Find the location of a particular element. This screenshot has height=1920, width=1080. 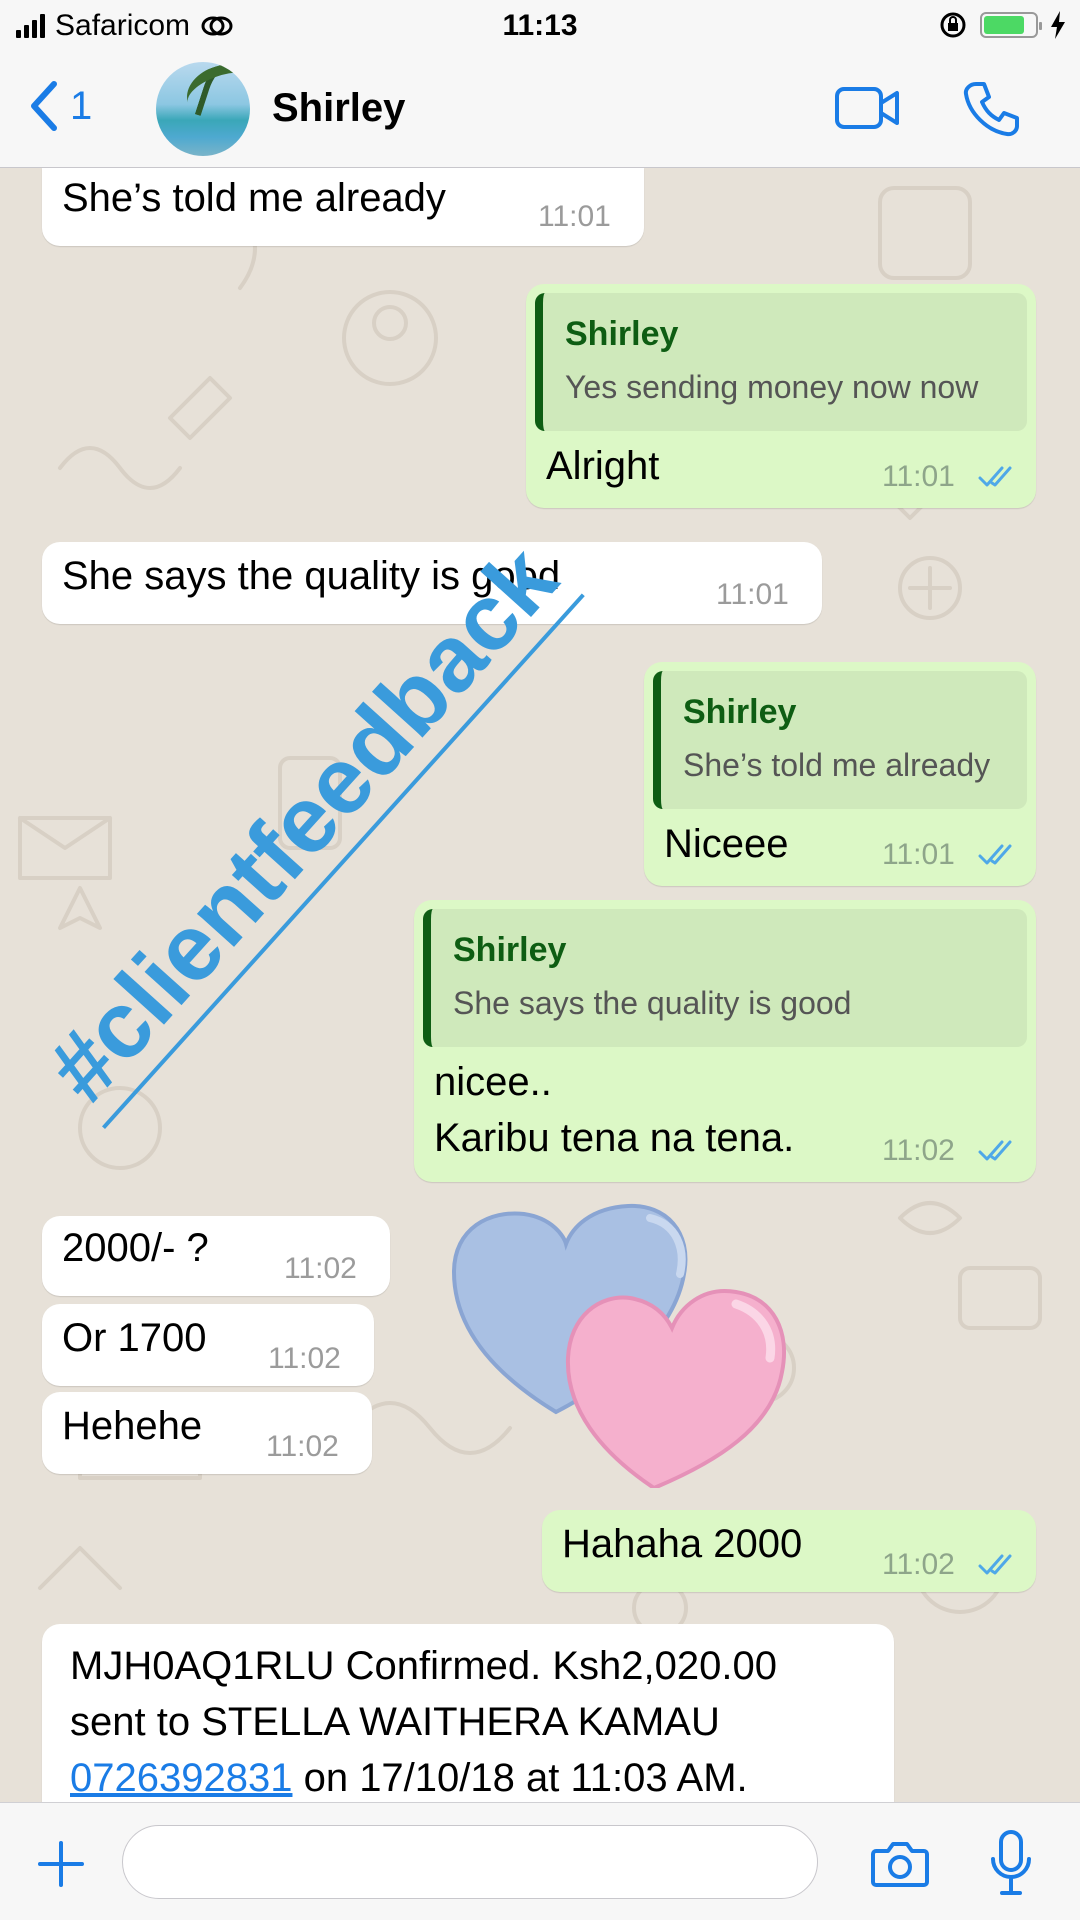

message-incoming: Or 1700 11:02 is located at coordinates (208, 1345).